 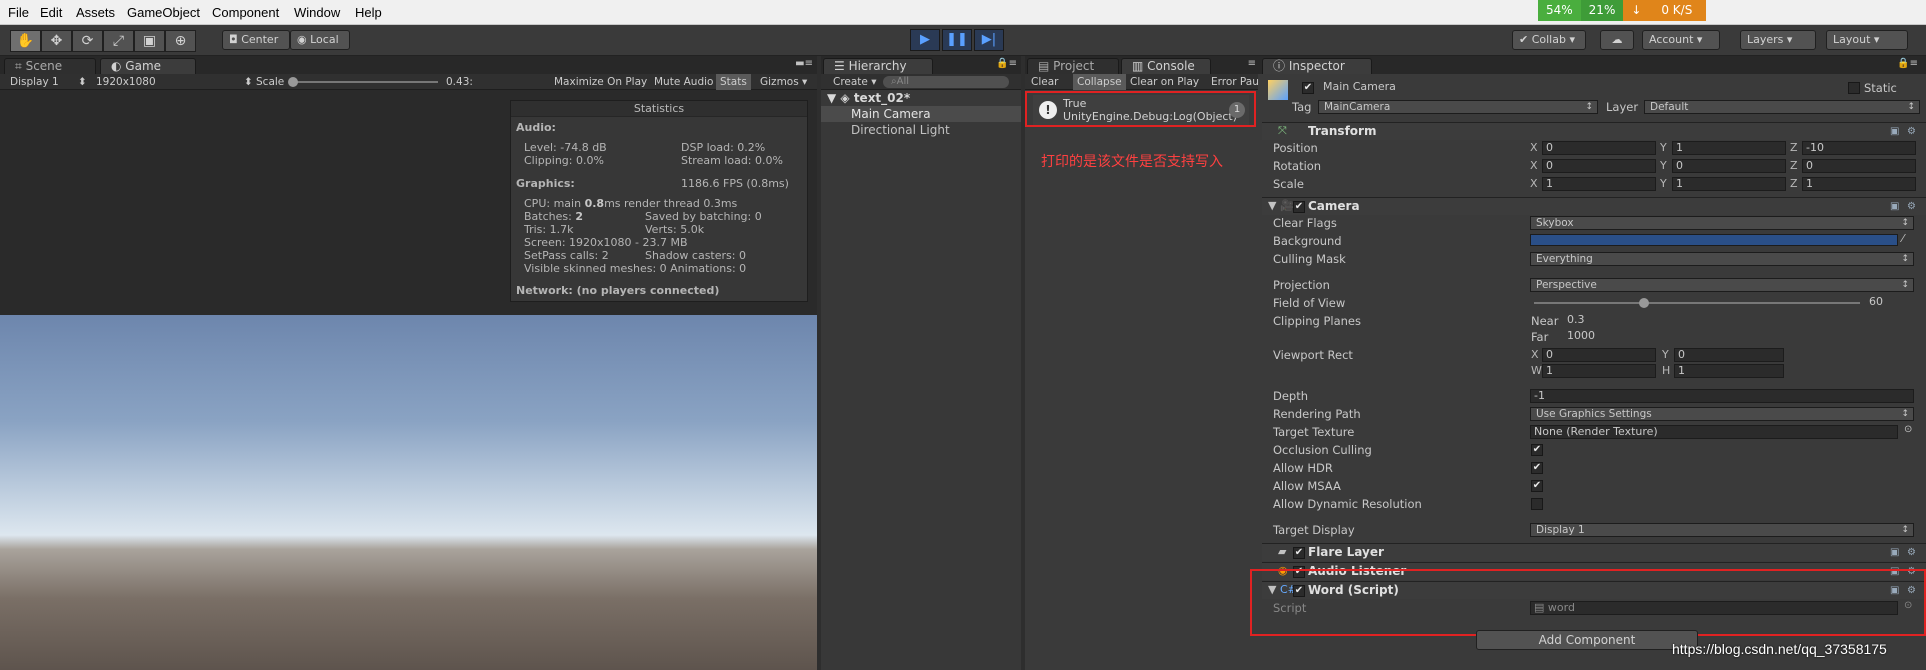 What do you see at coordinates (779, 82) in the screenshot?
I see `gizmos-toggle: Gizmos` at bounding box center [779, 82].